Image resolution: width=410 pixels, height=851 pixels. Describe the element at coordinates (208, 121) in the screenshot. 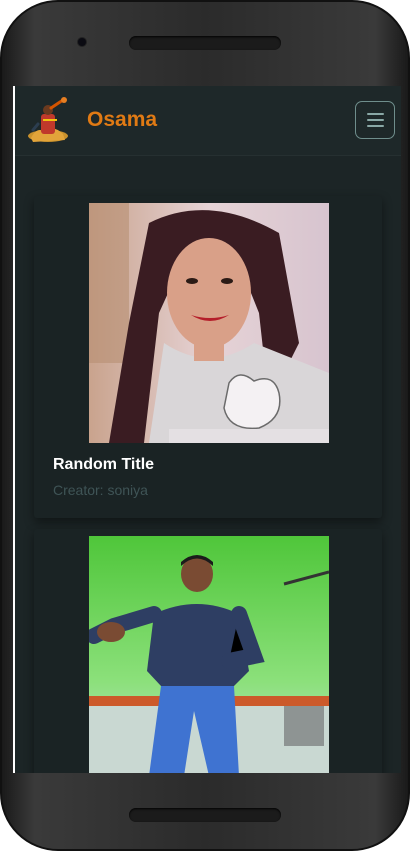

I see `navbar: Osama` at that location.